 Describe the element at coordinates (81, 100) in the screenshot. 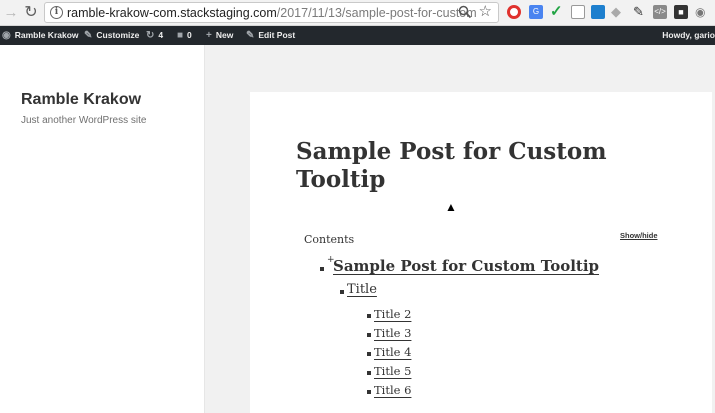

I see `site-title: Ramble Krakow` at that location.